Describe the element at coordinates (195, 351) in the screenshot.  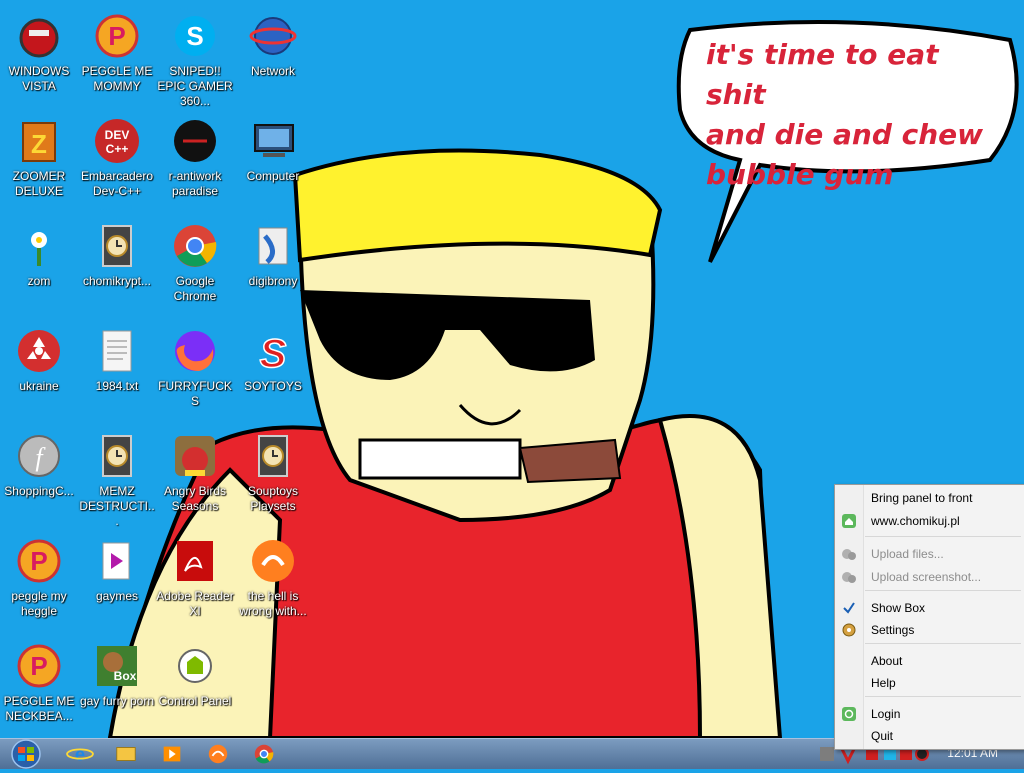
I see `firefox-icon` at that location.